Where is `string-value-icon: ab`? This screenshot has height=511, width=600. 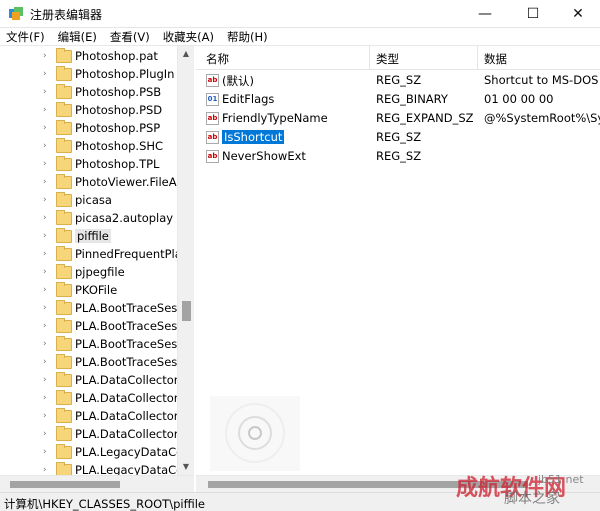 string-value-icon: ab is located at coordinates (212, 156).